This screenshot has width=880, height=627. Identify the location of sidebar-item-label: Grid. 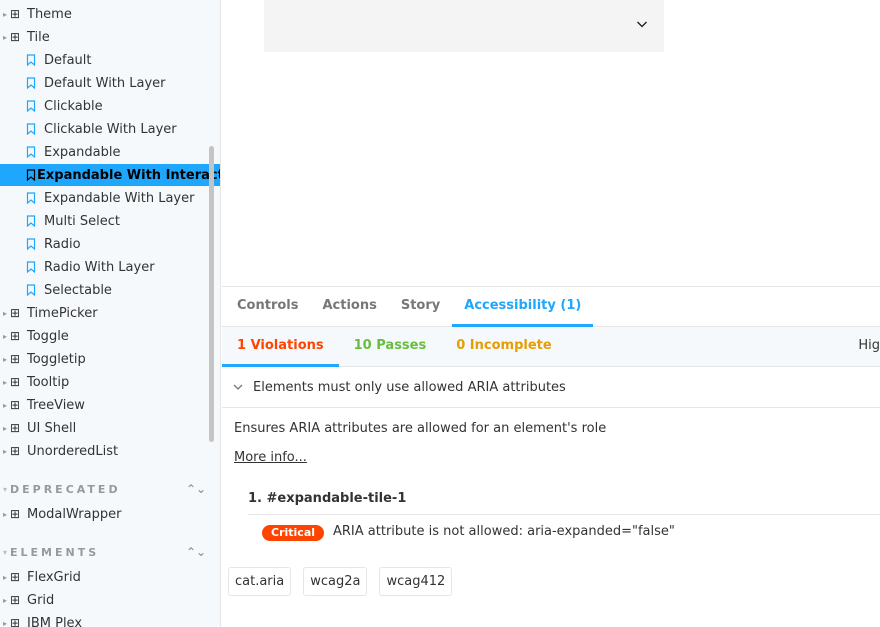
(41, 600).